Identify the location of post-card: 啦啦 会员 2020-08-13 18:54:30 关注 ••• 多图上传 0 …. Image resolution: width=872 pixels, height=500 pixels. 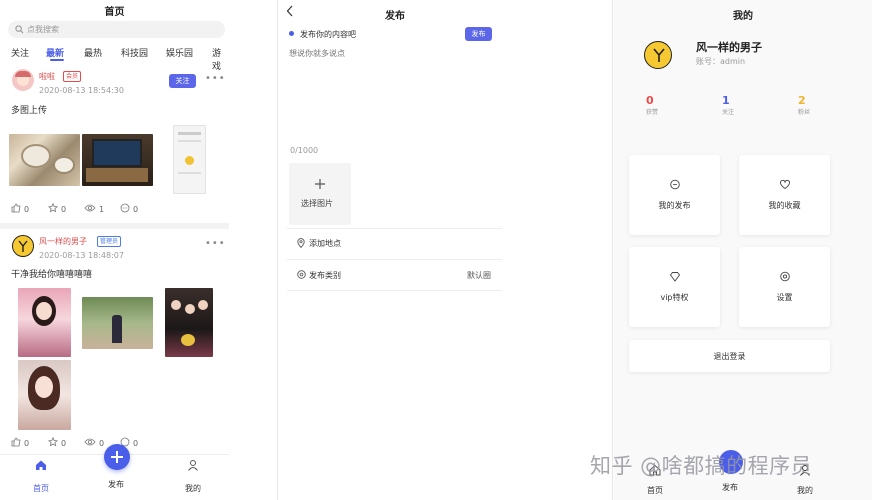
(114, 143).